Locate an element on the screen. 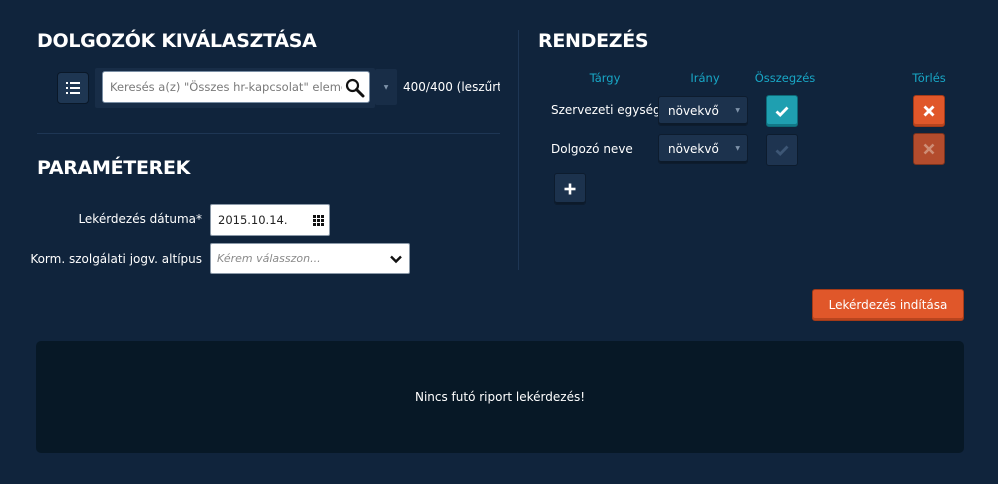 The width and height of the screenshot is (998, 484). employee-search-input is located at coordinates (222, 87).